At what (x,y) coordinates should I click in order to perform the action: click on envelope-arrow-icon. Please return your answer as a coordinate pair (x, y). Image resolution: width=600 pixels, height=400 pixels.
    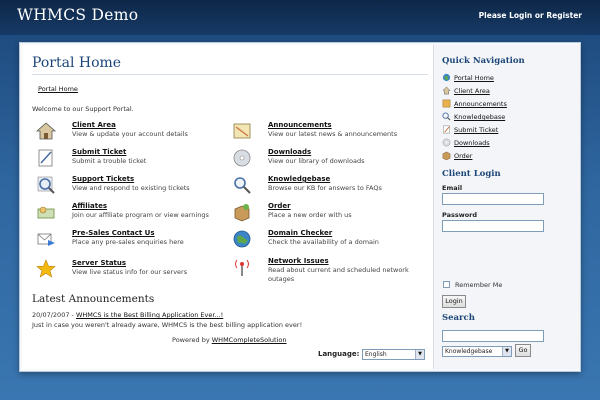
    Looking at the image, I should click on (46, 239).